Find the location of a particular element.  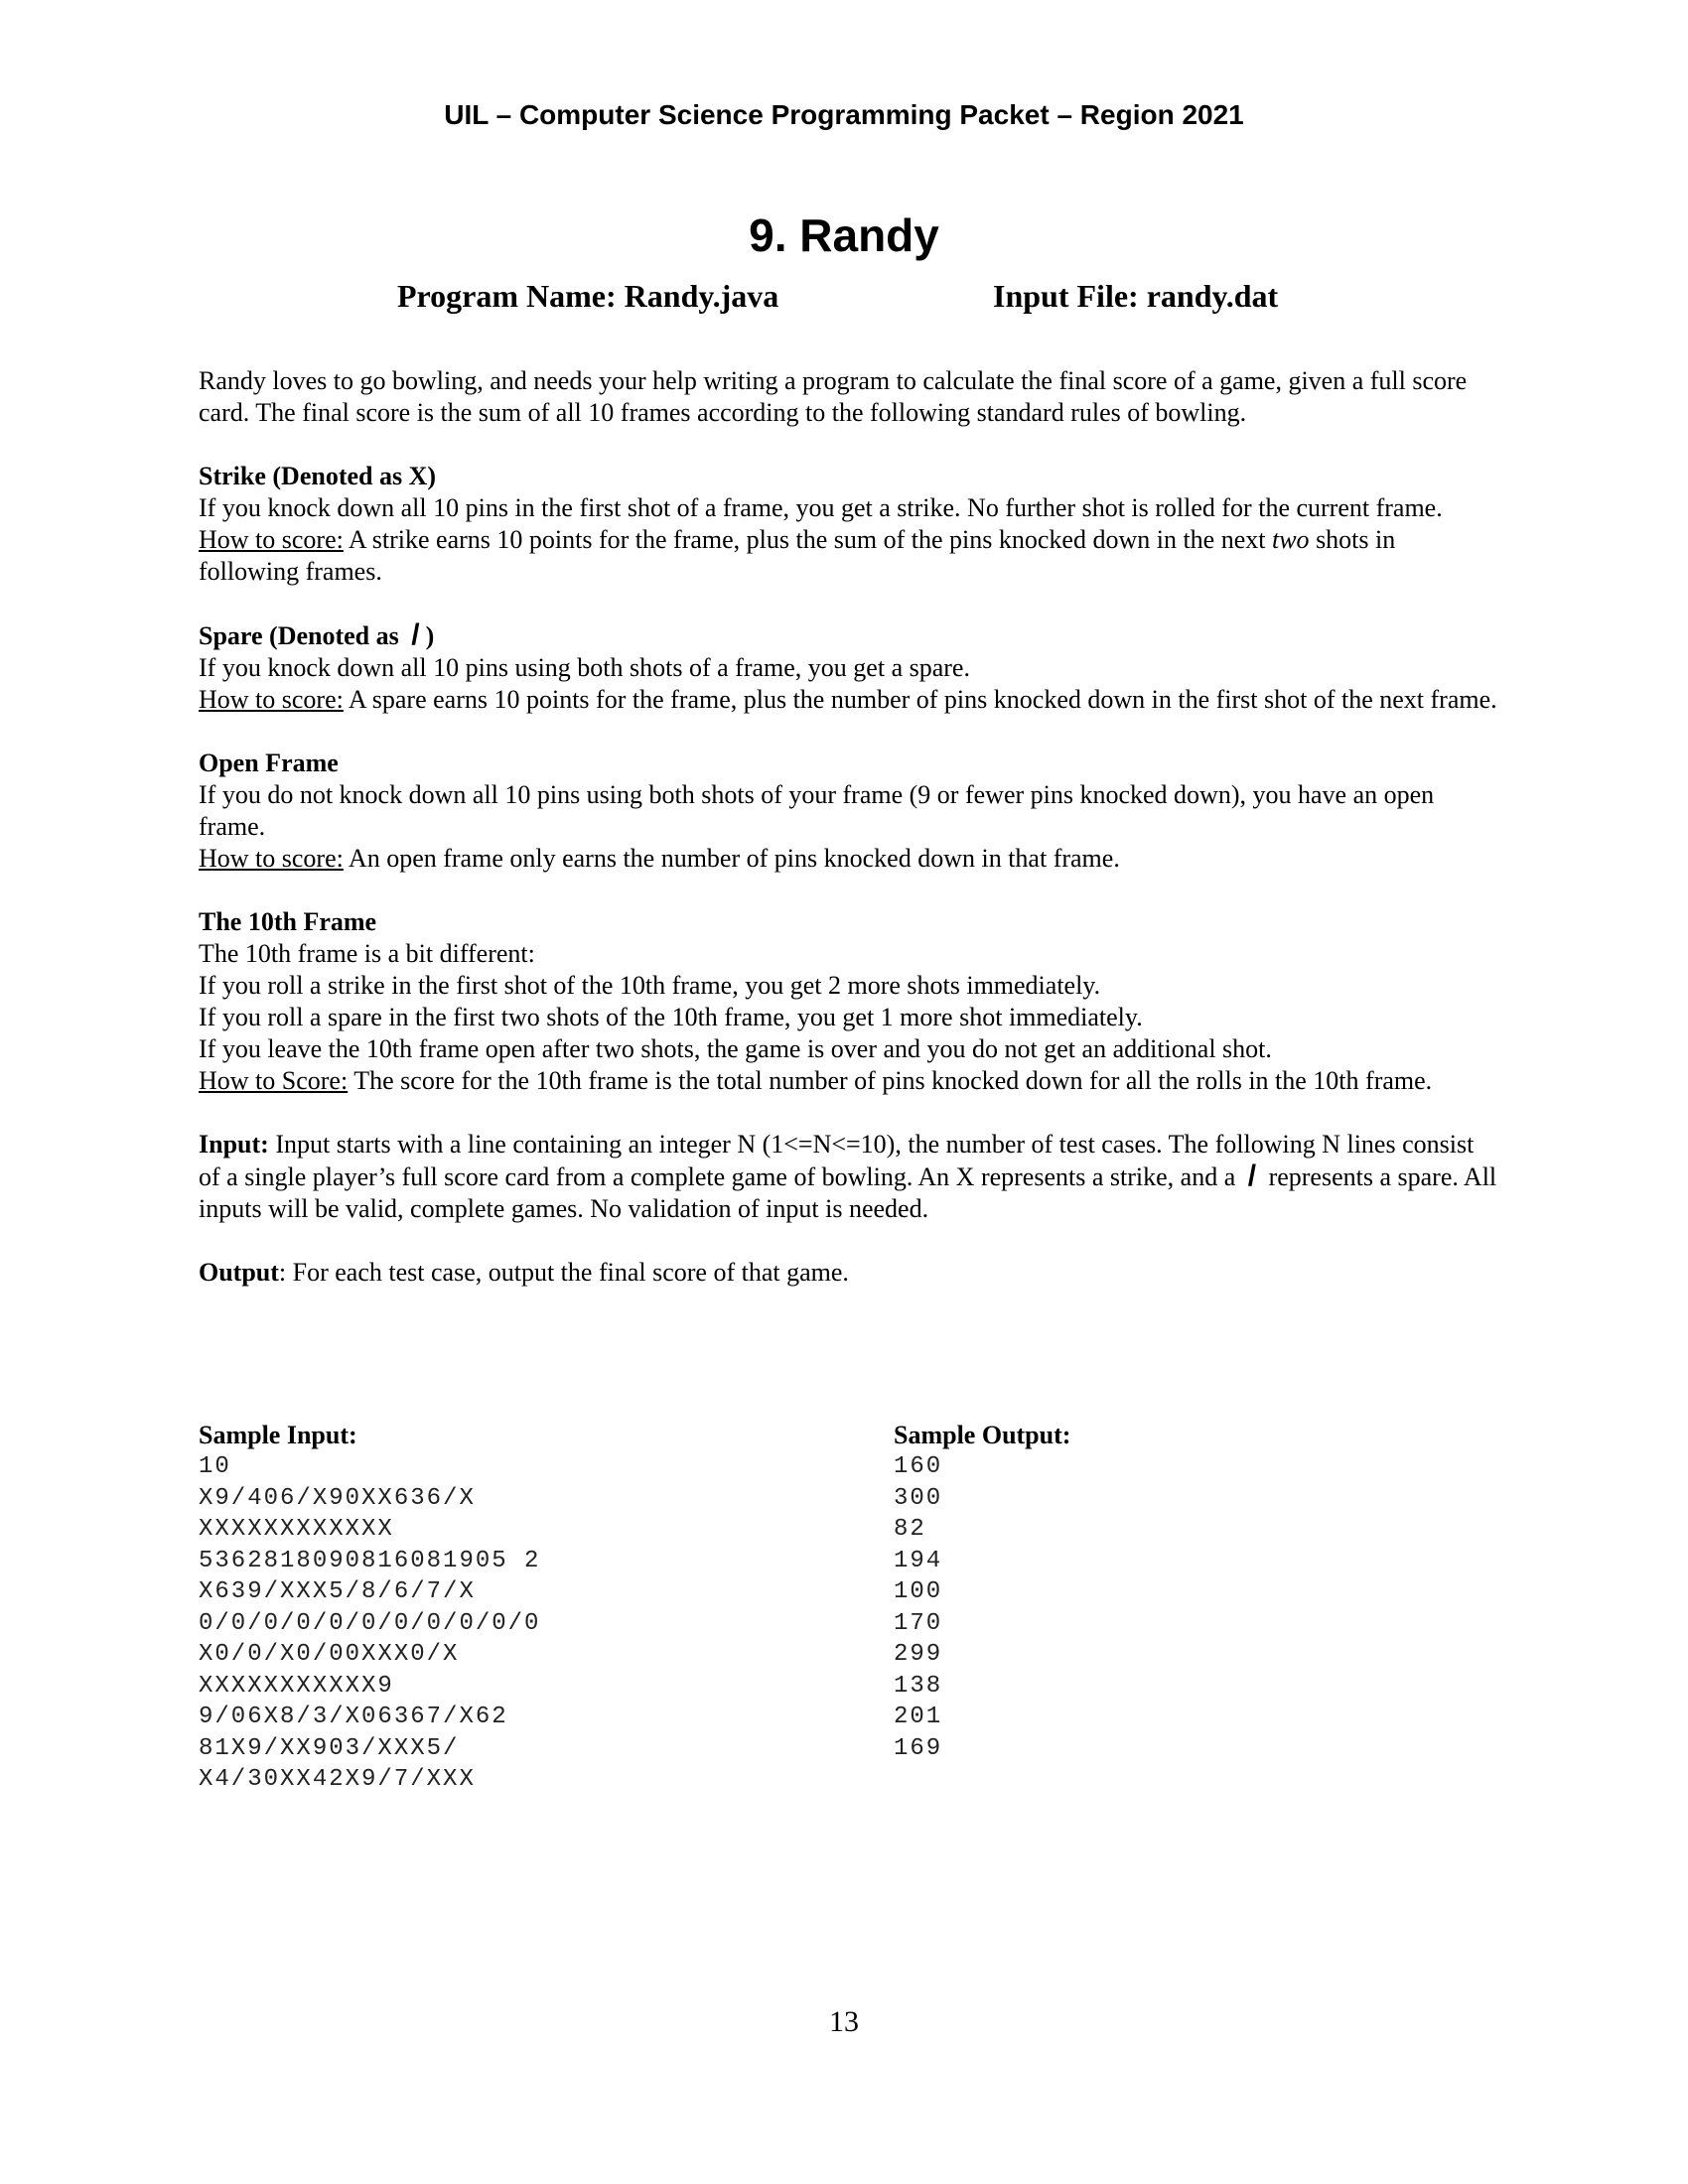

tenth-frame-line: The 10th frame is a bit different: is located at coordinates (367, 953).